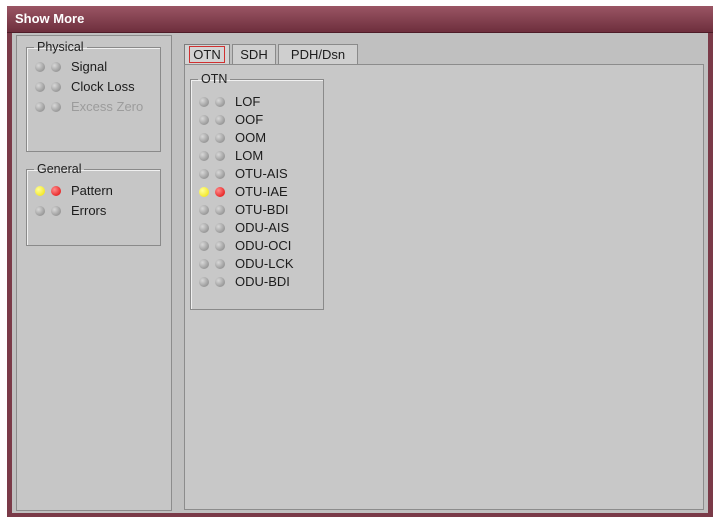 The height and width of the screenshot is (523, 721). I want to click on signal-label: Signal, so click(89, 66).